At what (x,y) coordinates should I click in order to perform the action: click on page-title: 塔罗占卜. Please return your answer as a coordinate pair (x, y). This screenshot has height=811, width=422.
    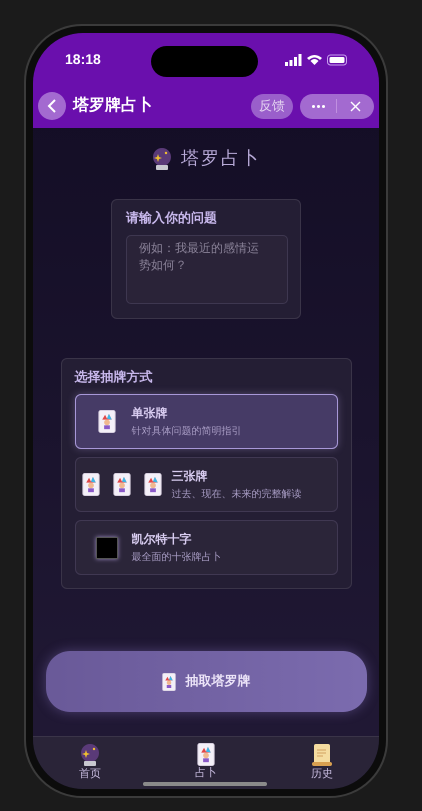
    Looking at the image, I should click on (221, 159).